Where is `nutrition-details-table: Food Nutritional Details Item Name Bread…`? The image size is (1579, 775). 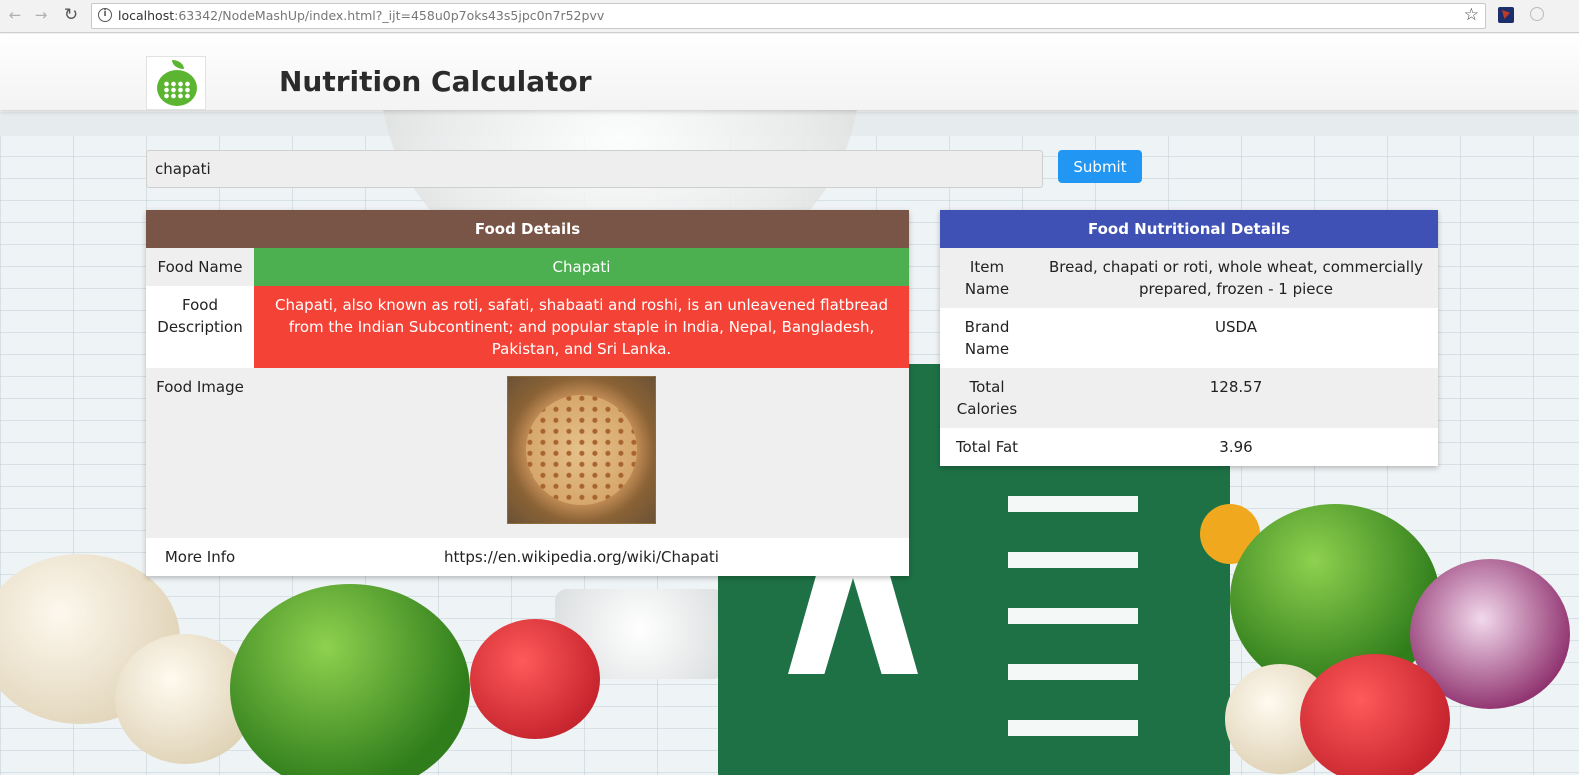 nutrition-details-table: Food Nutritional Details Item Name Bread… is located at coordinates (1189, 338).